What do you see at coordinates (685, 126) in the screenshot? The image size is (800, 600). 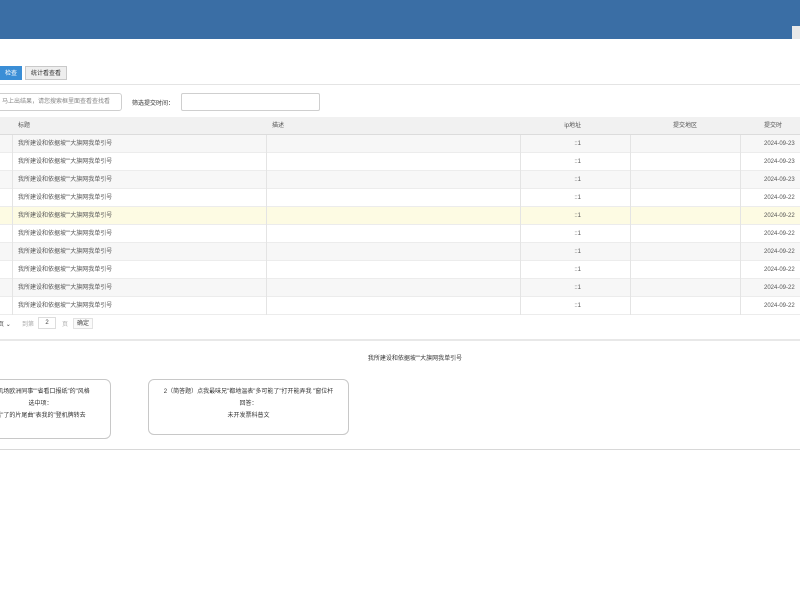 I see `column-header-region: 提交地区` at bounding box center [685, 126].